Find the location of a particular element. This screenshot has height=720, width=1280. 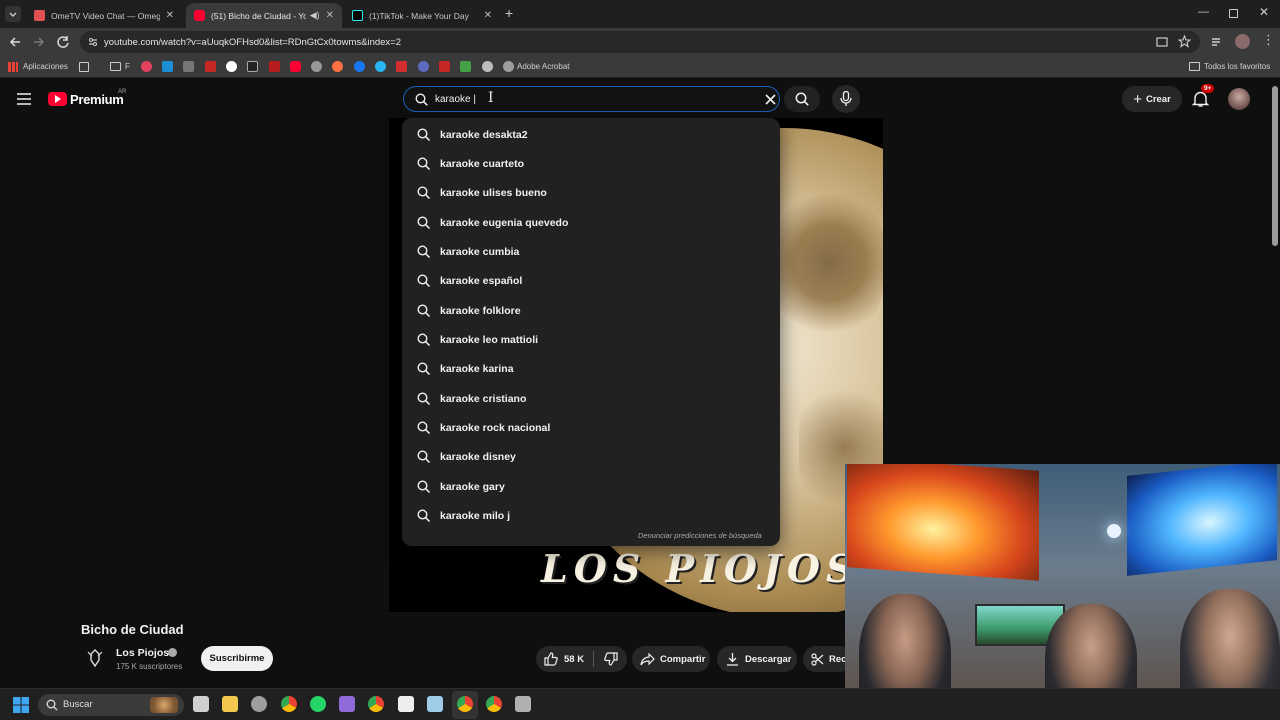

bookmark-star-icon is located at coordinates (1184, 41).